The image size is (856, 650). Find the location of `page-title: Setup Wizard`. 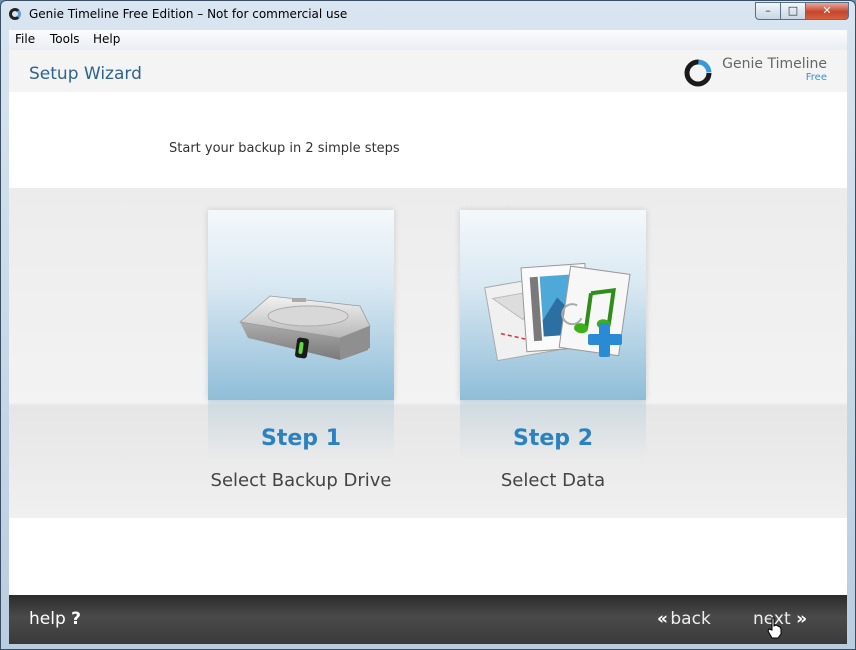

page-title: Setup Wizard is located at coordinates (85, 74).